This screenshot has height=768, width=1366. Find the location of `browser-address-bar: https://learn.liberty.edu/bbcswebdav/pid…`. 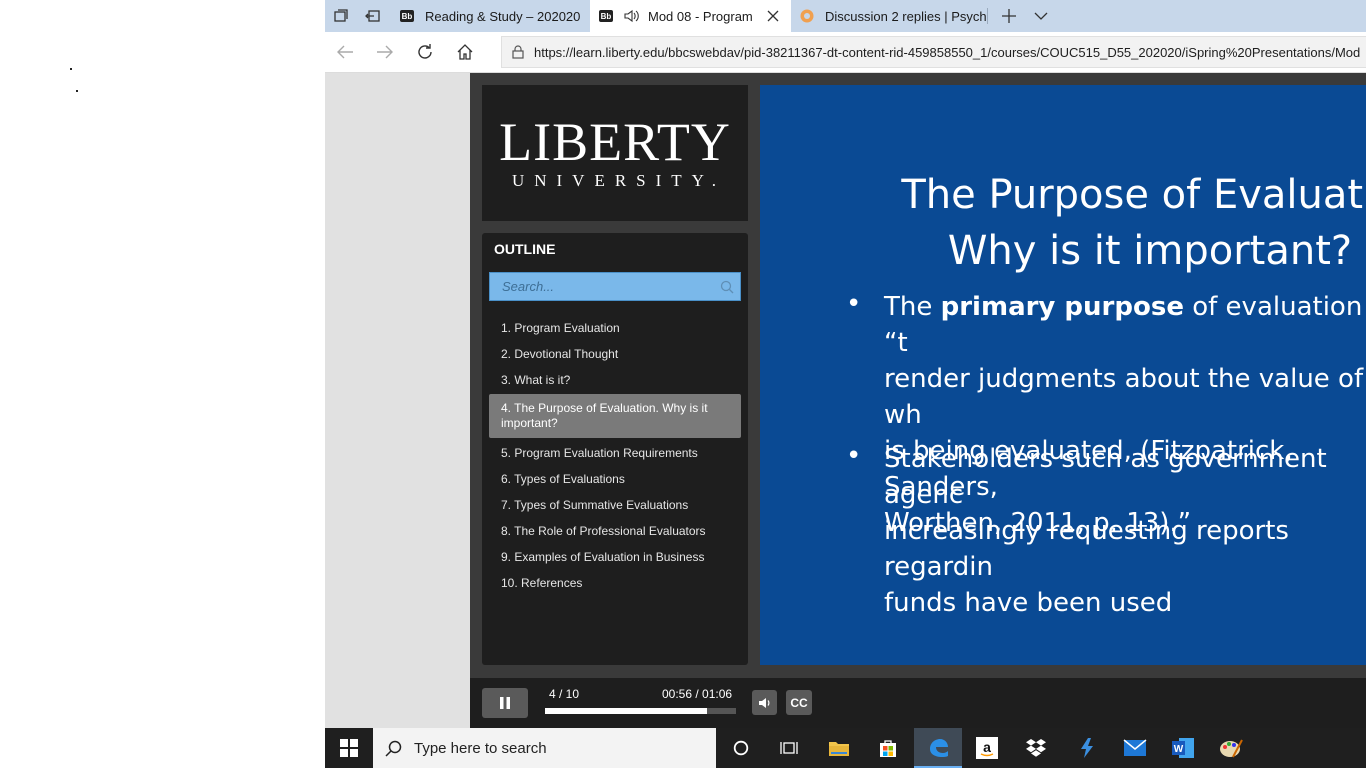

browser-address-bar: https://learn.liberty.edu/bbcswebdav/pid… is located at coordinates (845, 52).